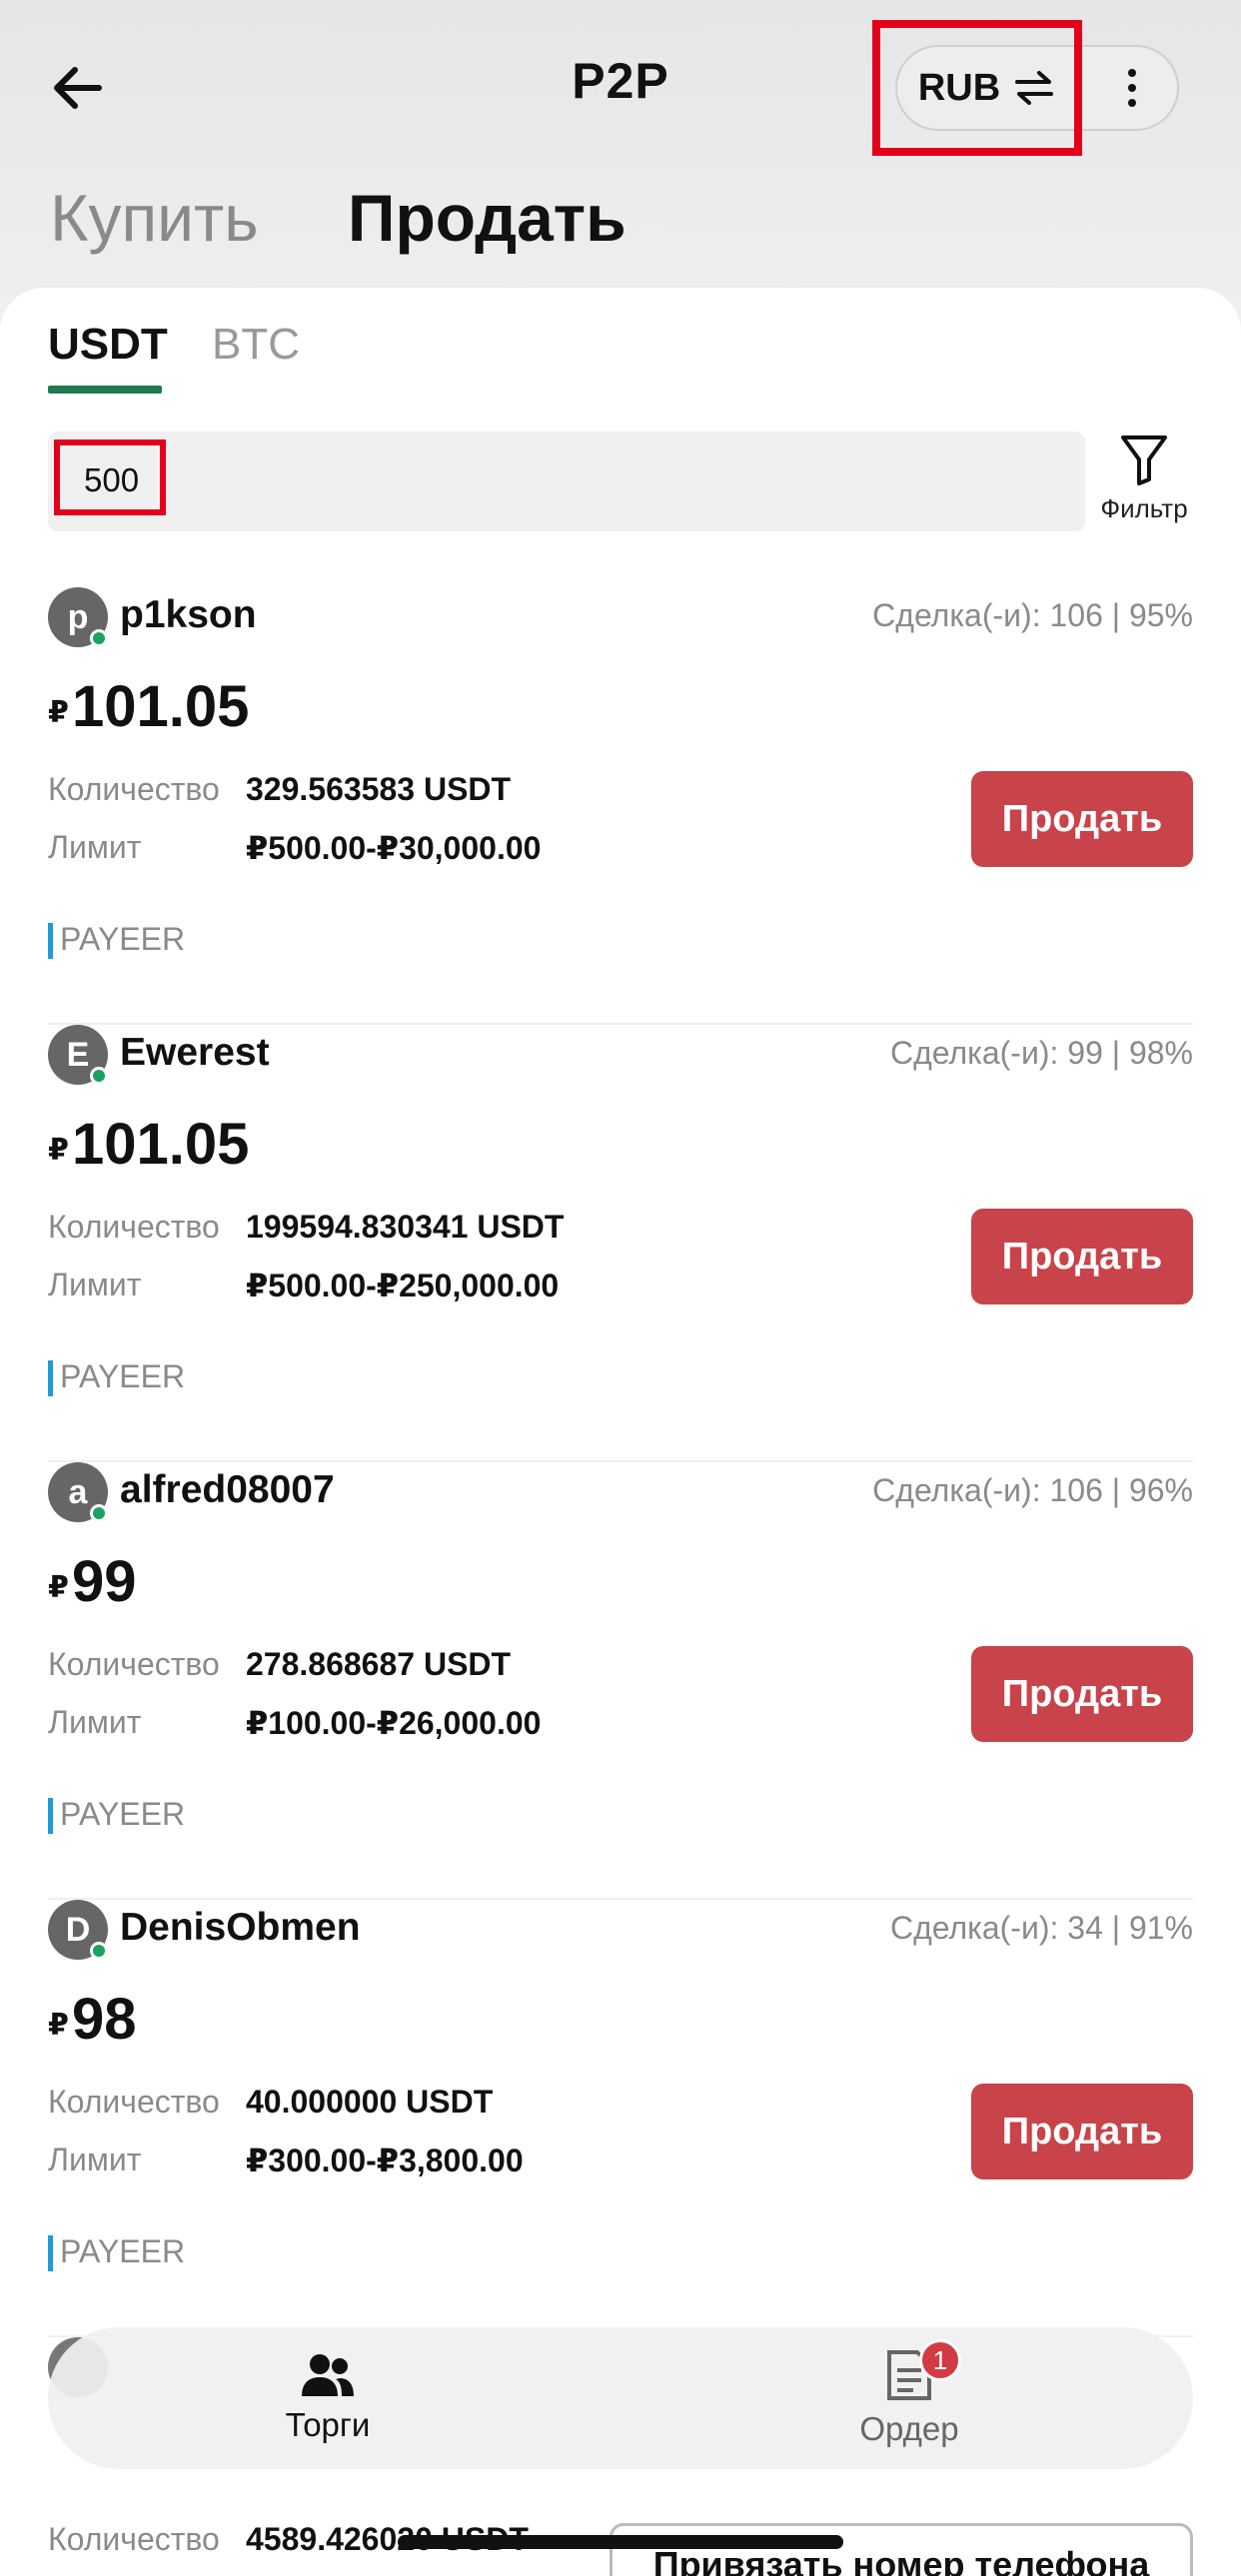  Describe the element at coordinates (105, 390) in the screenshot. I see `active-tab-underline` at that location.